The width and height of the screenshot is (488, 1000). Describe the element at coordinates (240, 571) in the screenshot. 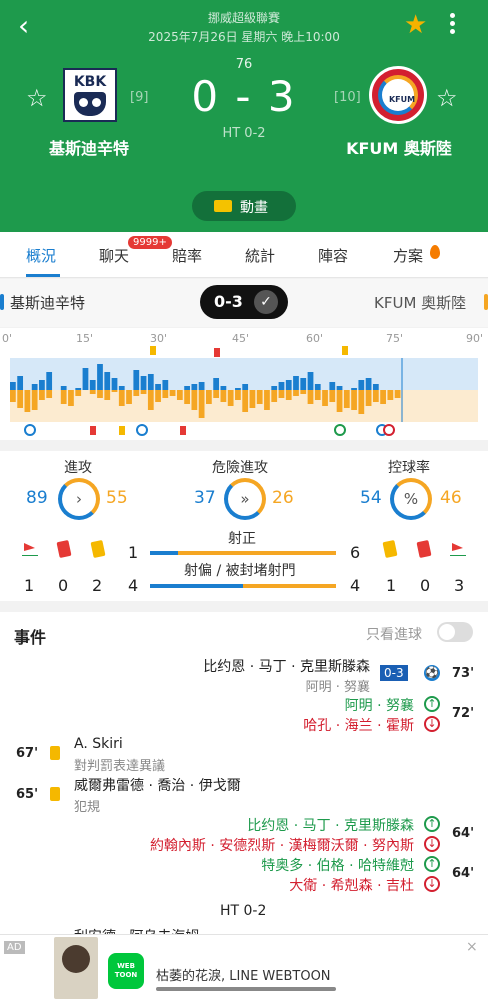

I see `off-target-label: 射偏 / 被封堵射門` at that location.